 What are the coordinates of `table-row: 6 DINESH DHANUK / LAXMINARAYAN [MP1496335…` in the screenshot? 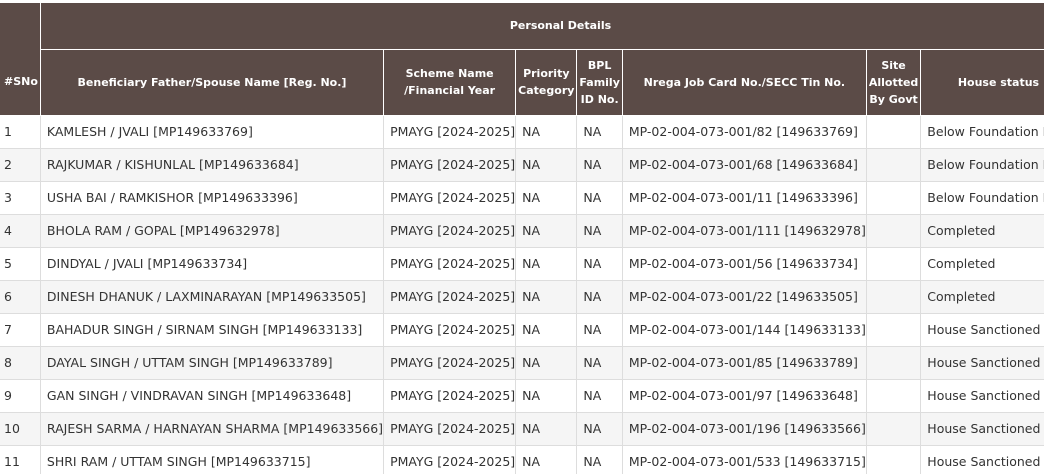 It's located at (522, 297).